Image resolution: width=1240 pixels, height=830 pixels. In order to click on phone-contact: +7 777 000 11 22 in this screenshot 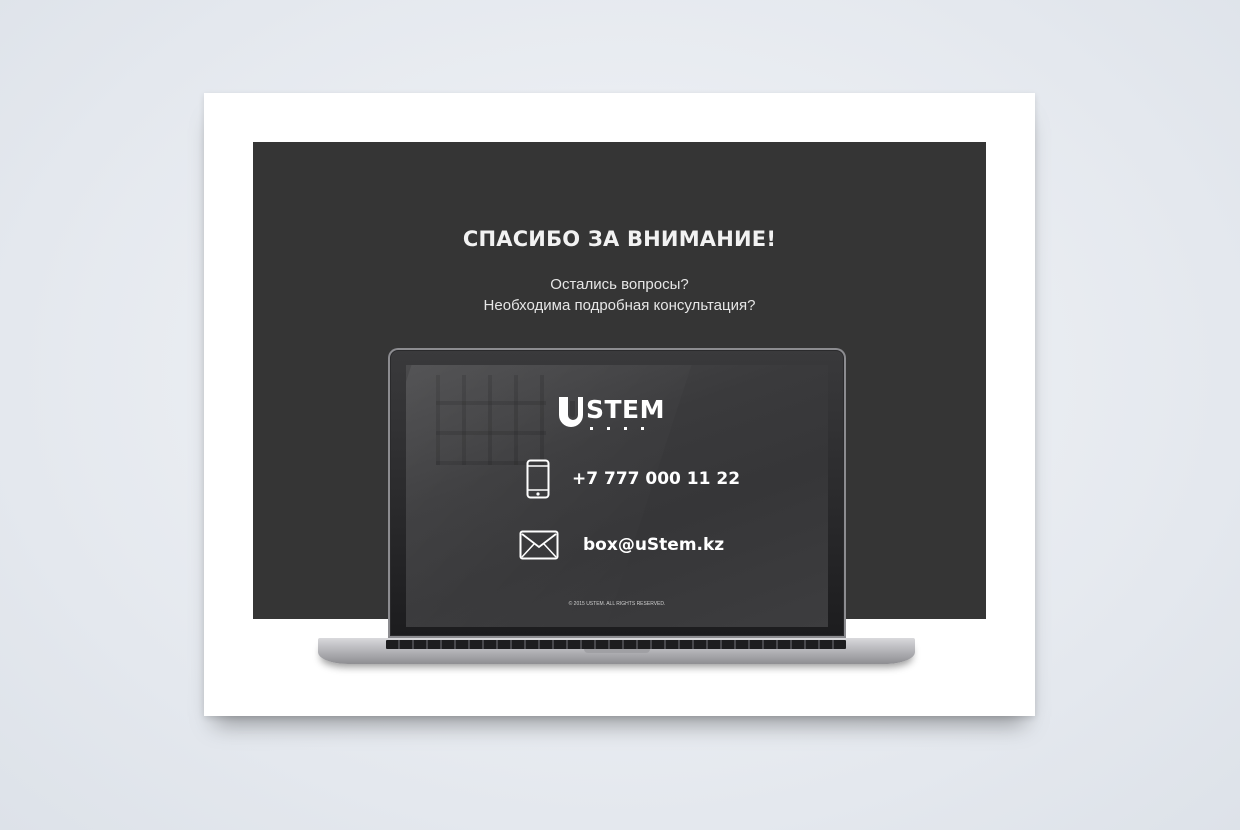, I will do `click(633, 479)`.